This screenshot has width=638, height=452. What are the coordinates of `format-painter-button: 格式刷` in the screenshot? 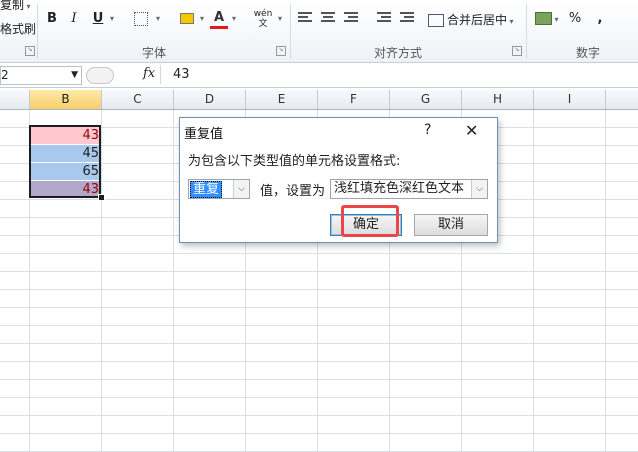 It's located at (18, 28).